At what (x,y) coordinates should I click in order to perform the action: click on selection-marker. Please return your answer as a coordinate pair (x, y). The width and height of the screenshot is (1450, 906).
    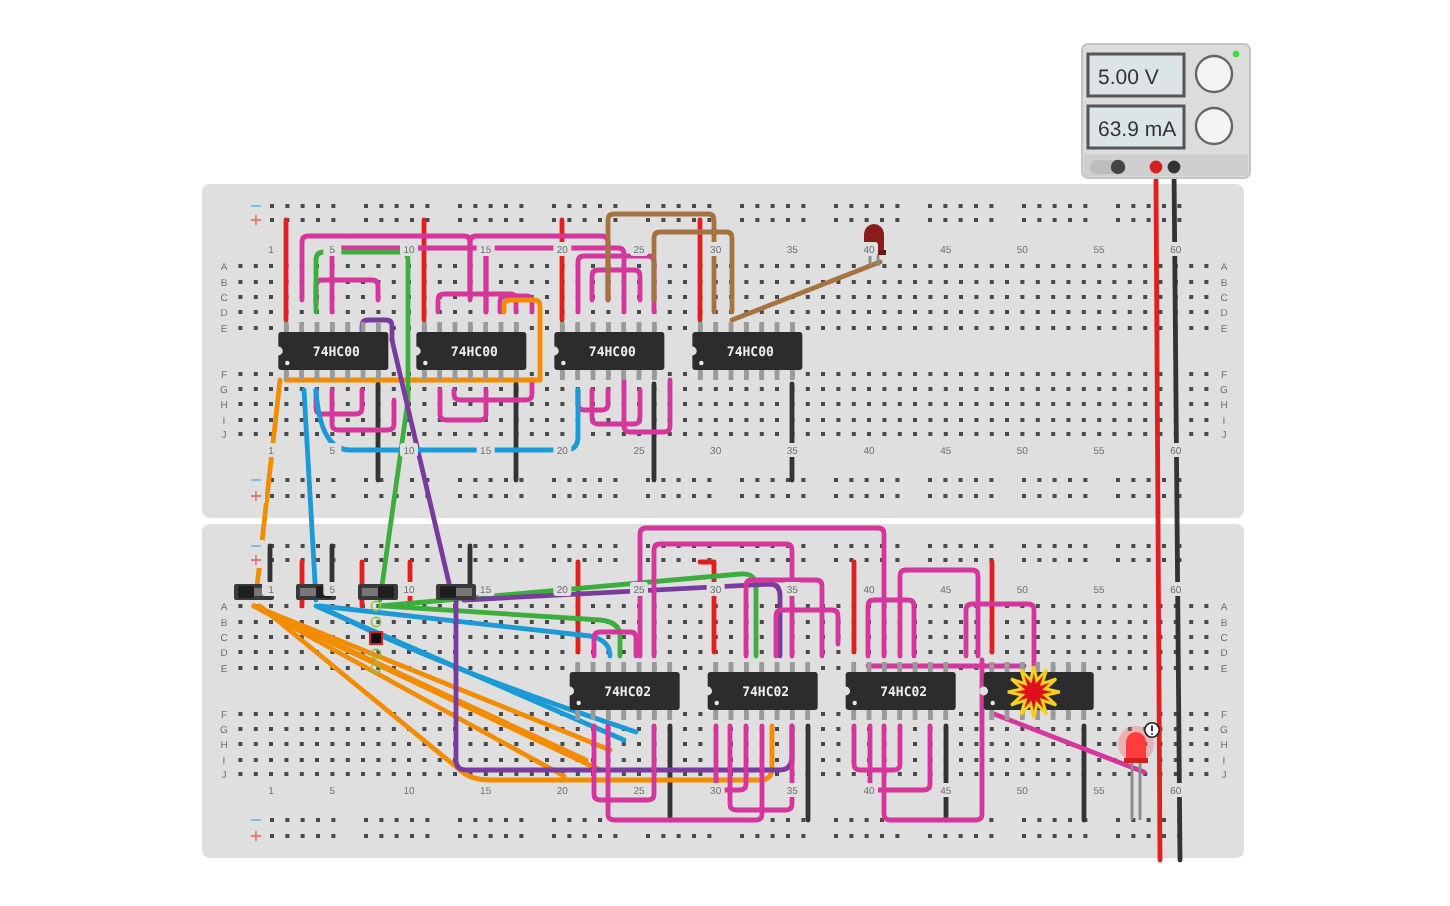
    Looking at the image, I should click on (376, 637).